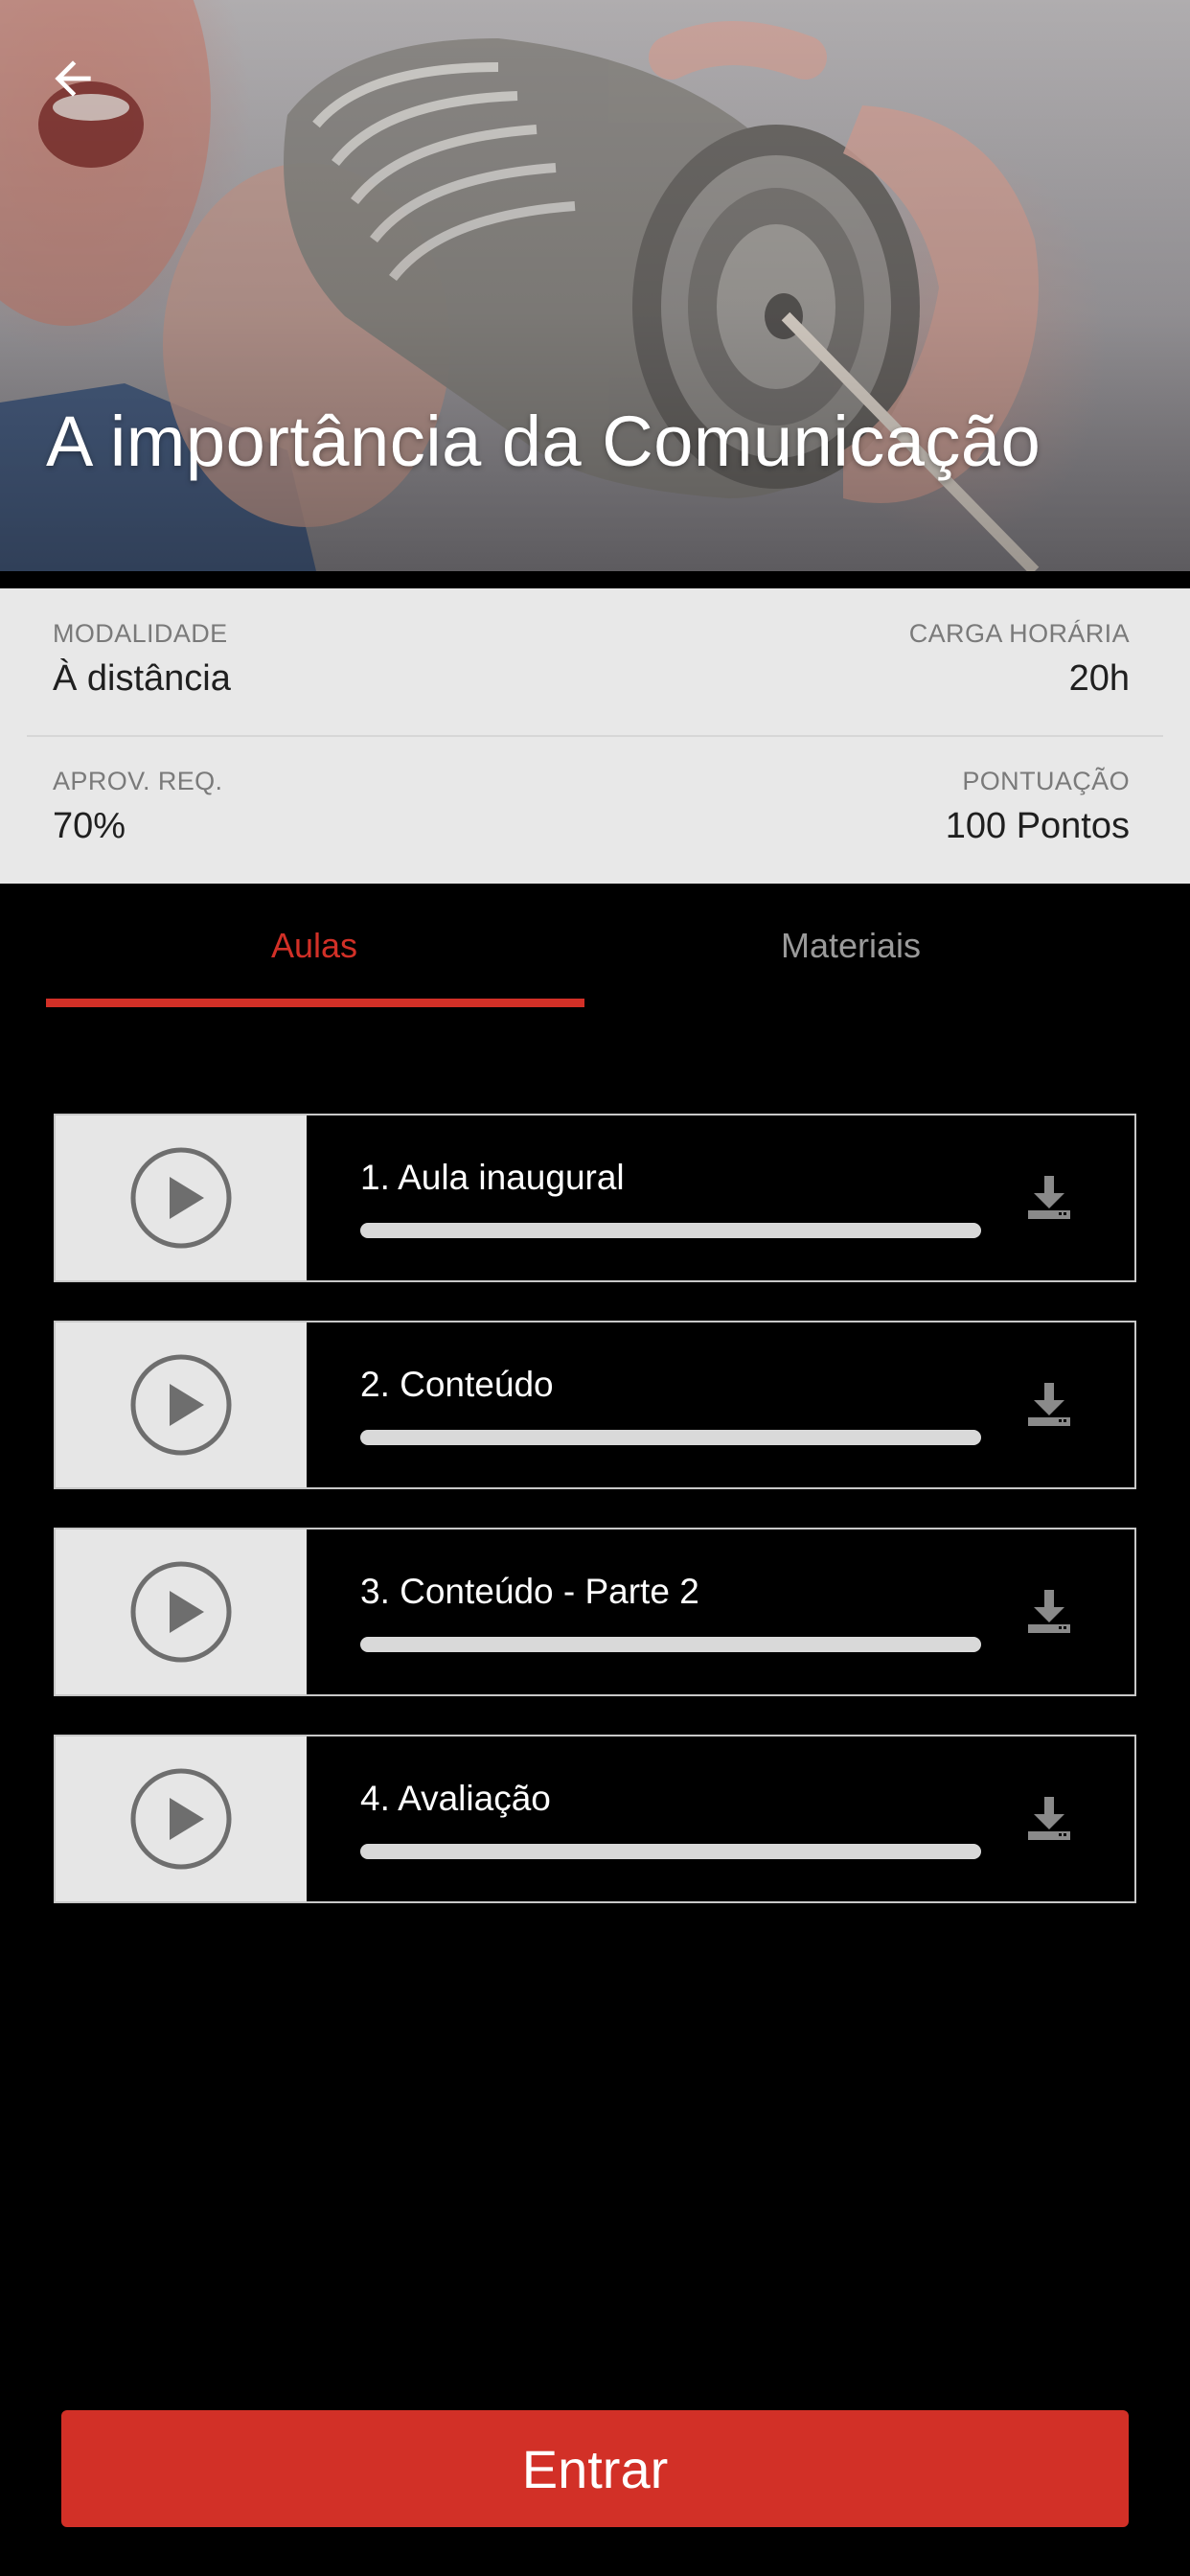  What do you see at coordinates (1038, 826) in the screenshot?
I see `info-value: 100 Pontos` at bounding box center [1038, 826].